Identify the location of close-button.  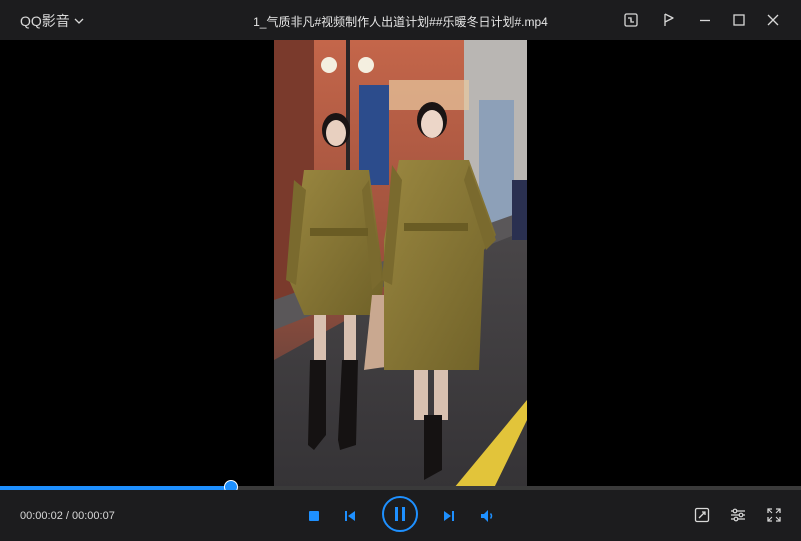
(773, 20).